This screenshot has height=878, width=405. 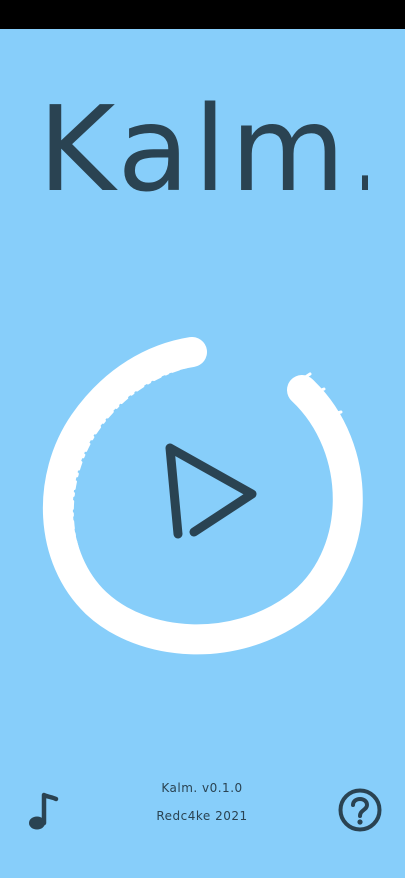 I want to click on question-mark-icon, so click(x=360, y=810).